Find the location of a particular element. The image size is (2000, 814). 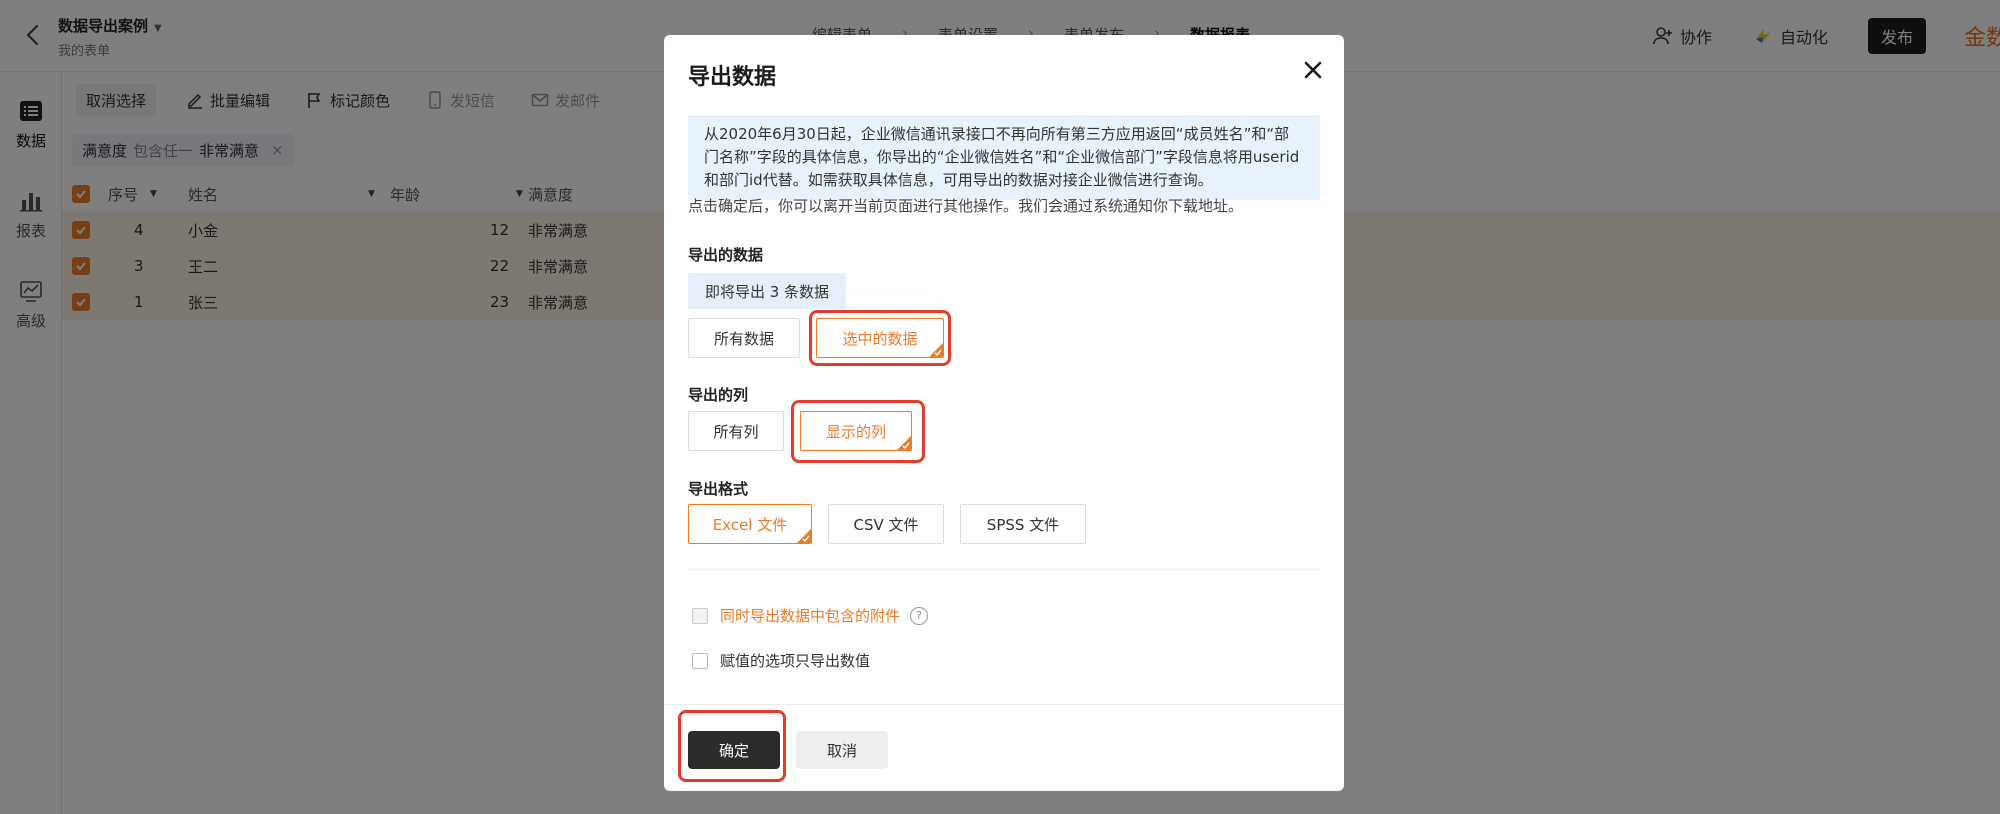

close-icon is located at coordinates (1313, 70).